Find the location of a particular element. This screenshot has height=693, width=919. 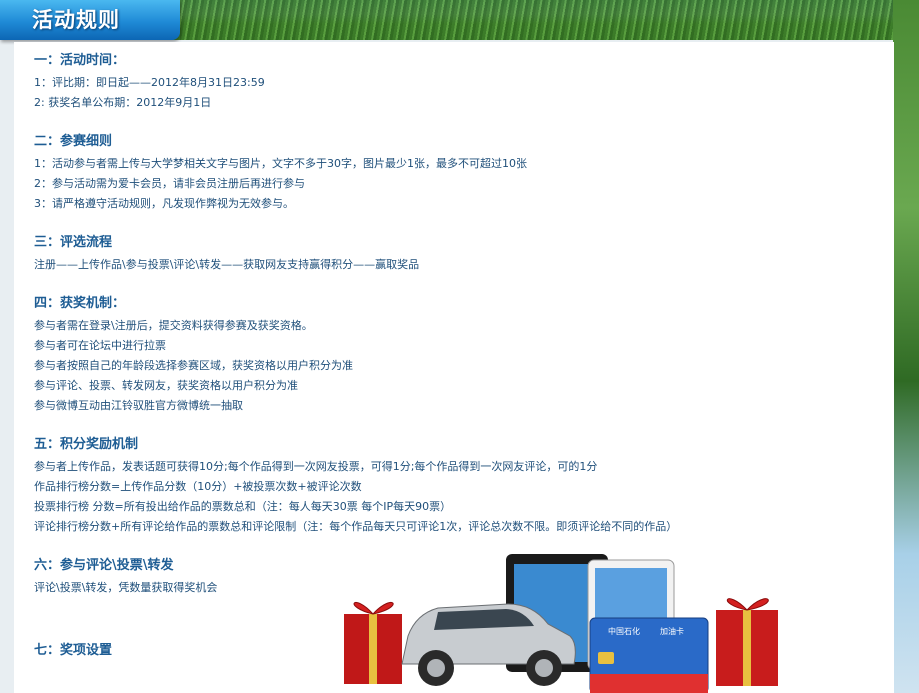

prize-illustration: 中国石化 加油卡 is located at coordinates (561, 623).